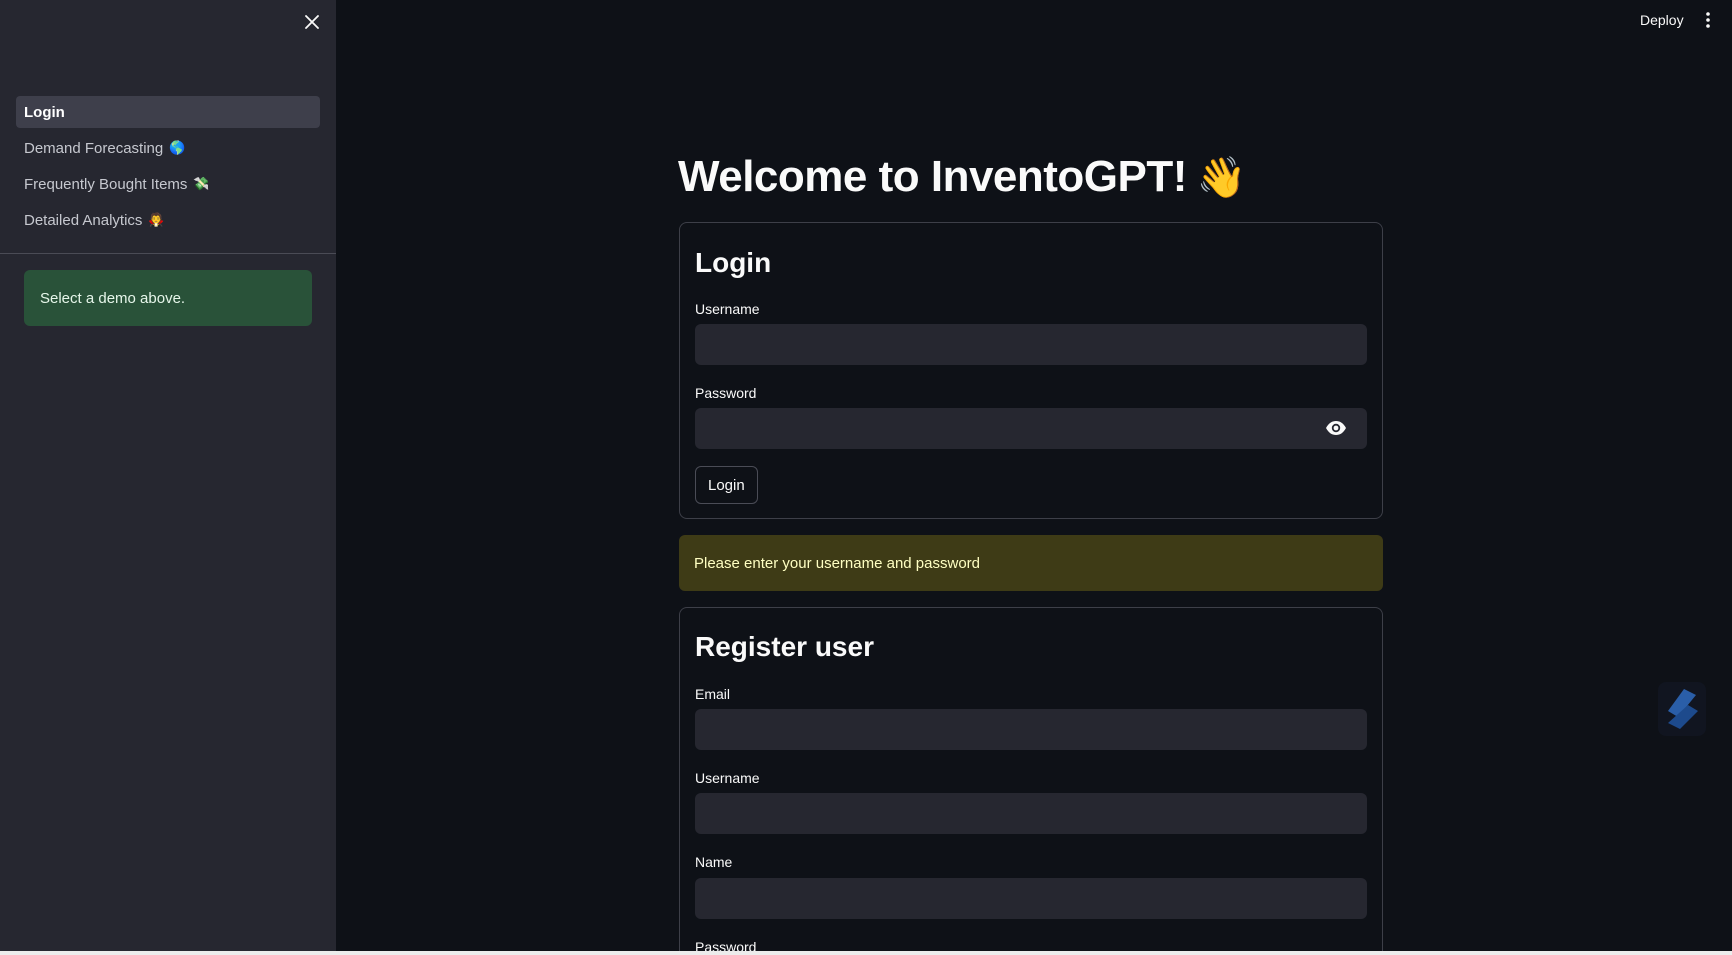 This screenshot has height=955, width=1732. I want to click on main-menu-button, so click(1708, 20).